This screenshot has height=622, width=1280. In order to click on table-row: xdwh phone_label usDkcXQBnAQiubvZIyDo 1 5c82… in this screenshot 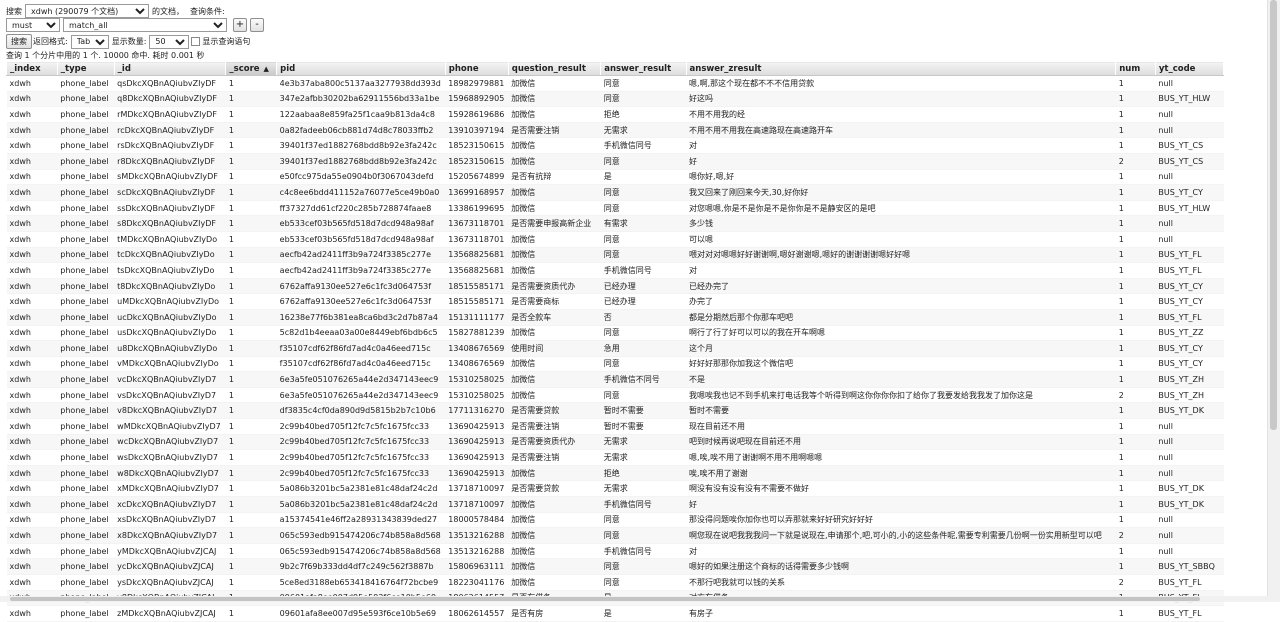, I will do `click(615, 333)`.